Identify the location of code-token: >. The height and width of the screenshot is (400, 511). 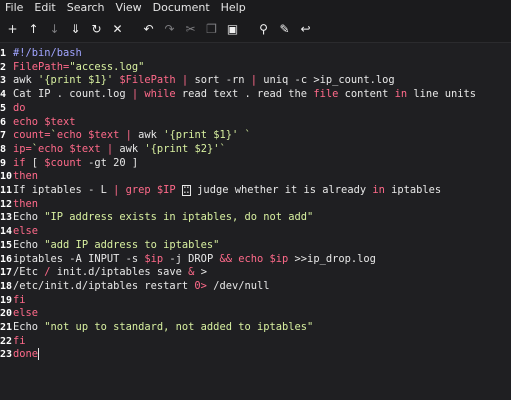
(203, 272).